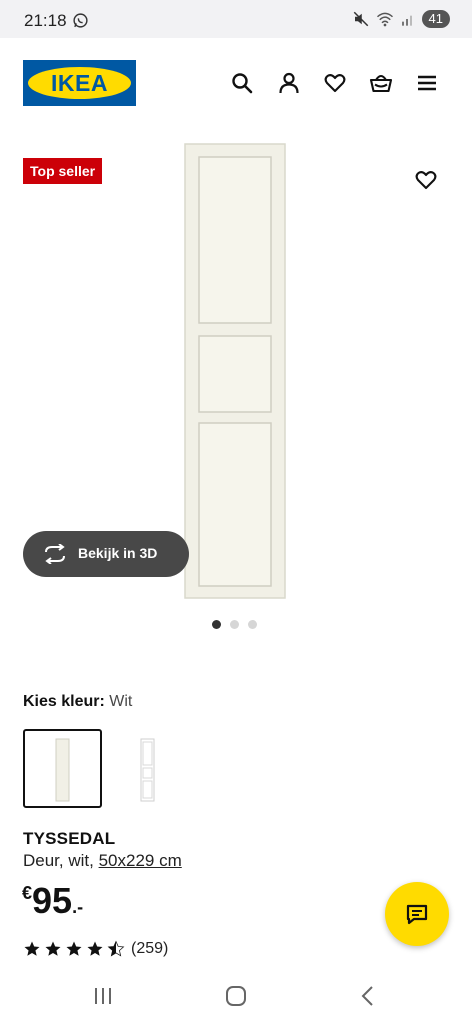  I want to click on chat-button, so click(417, 914).